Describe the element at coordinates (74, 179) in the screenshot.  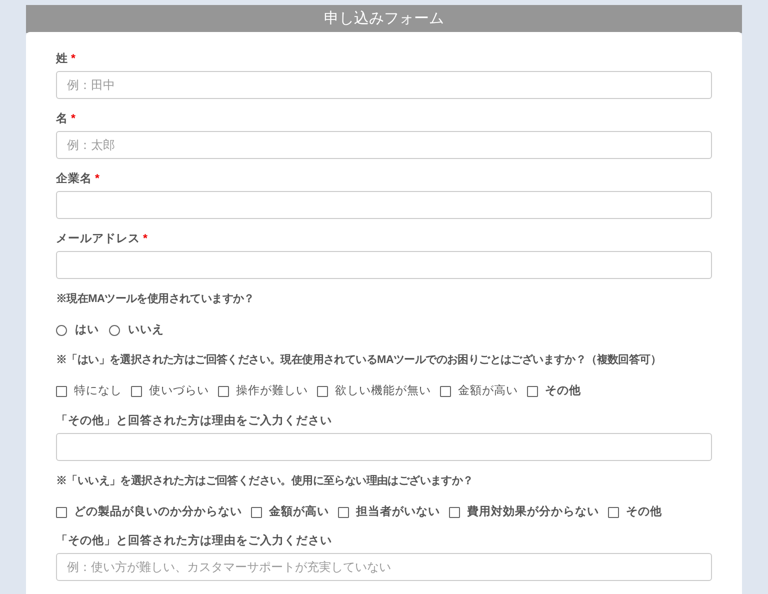
I see `field-label: 企業名` at that location.